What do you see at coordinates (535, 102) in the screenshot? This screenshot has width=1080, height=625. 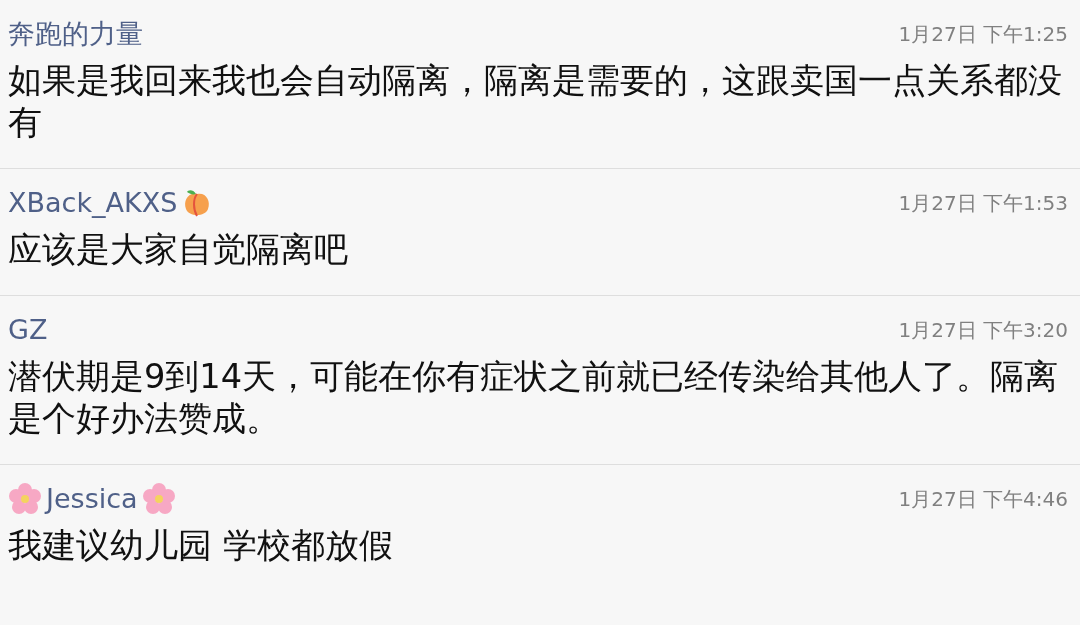 I see `comment-text: 如果是我回来我也会自动隔离，隔离是需要的，这跟卖国一点关系都没有` at bounding box center [535, 102].